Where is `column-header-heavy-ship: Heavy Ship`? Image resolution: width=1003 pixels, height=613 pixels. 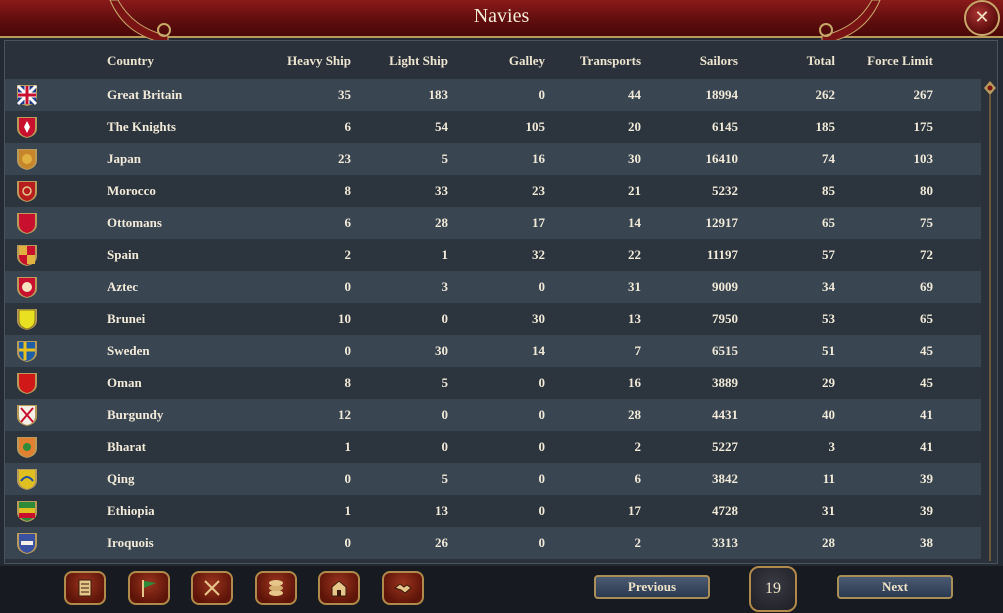
column-header-heavy-ship: Heavy Ship is located at coordinates (313, 61).